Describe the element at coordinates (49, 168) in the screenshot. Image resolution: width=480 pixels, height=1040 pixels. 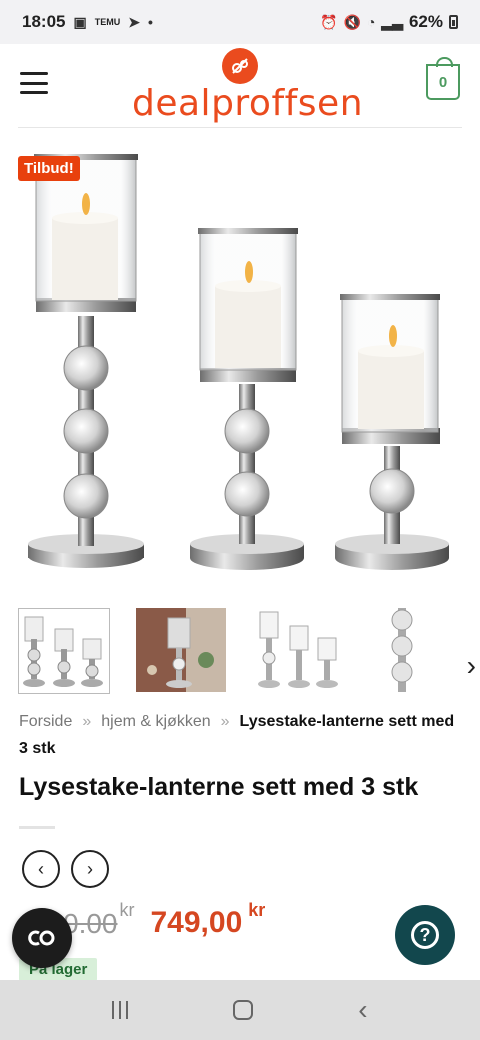
I see `sale-badge: Tilbud!` at that location.